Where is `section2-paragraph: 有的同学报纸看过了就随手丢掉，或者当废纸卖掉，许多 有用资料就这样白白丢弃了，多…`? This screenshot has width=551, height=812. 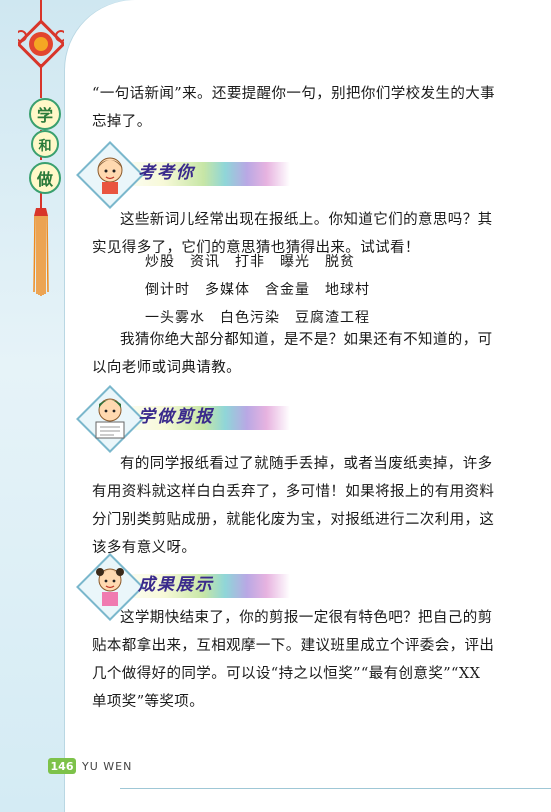 section2-paragraph: 有的同学报纸看过了就随手丢掉，或者当废纸卖掉，许多 有用资料就这样白白丢弃了，多… is located at coordinates (293, 506).